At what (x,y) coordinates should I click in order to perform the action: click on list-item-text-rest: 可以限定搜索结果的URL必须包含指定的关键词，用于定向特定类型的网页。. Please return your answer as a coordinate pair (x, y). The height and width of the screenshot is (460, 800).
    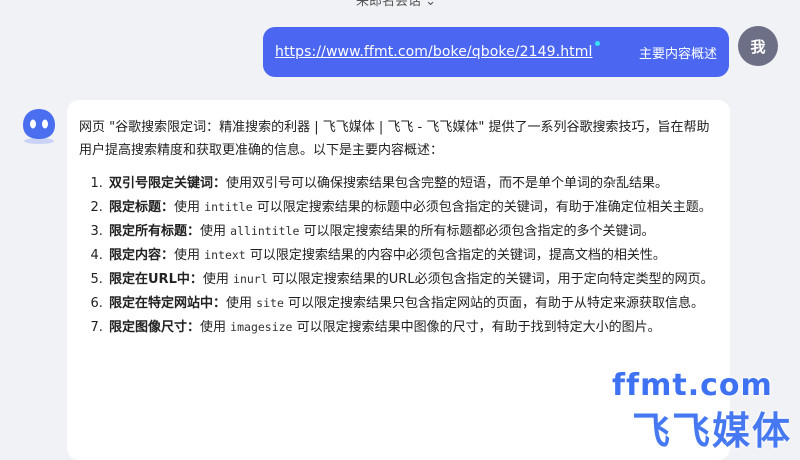
    Looking at the image, I should click on (490, 279).